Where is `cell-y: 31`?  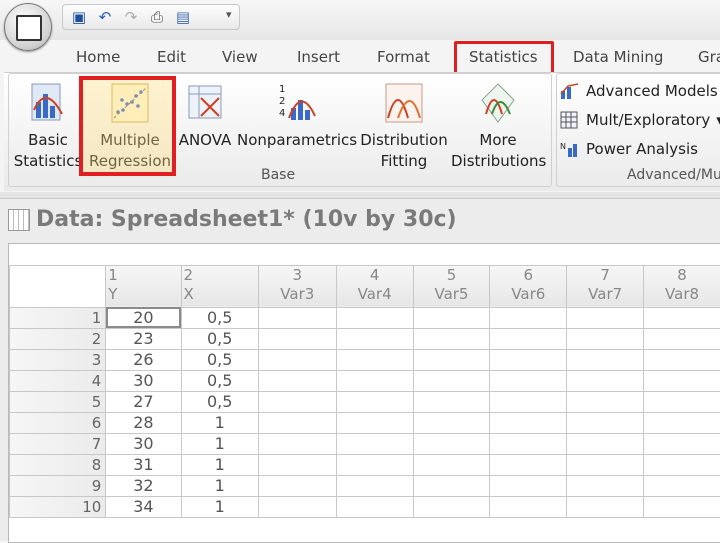
cell-y: 31 is located at coordinates (143, 464).